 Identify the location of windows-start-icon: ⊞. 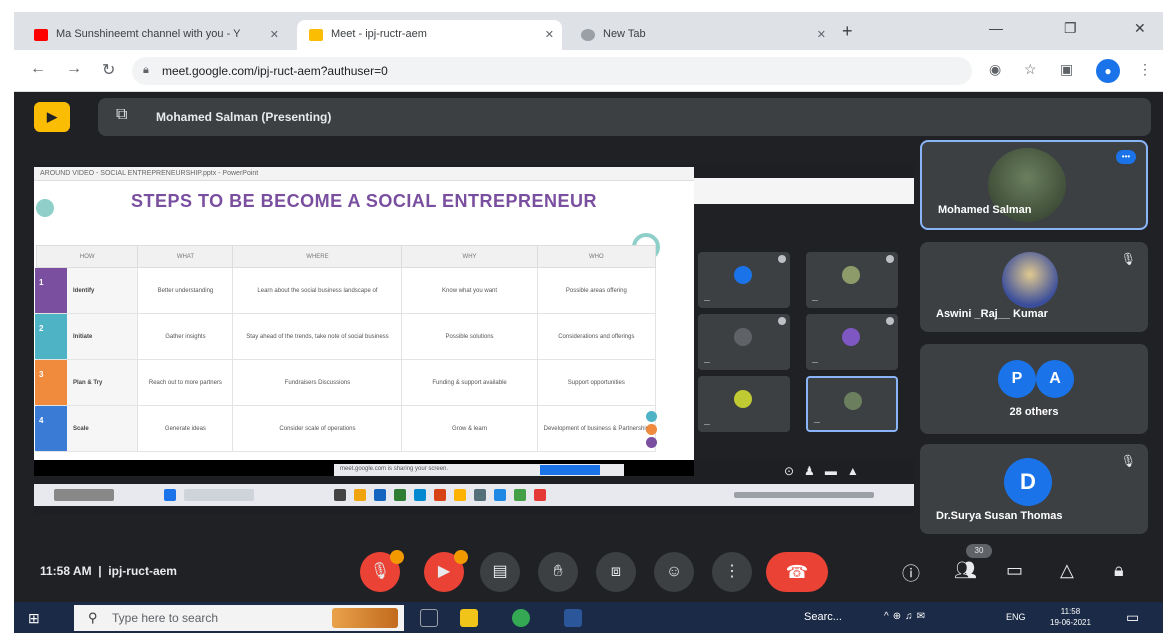
(34, 618).